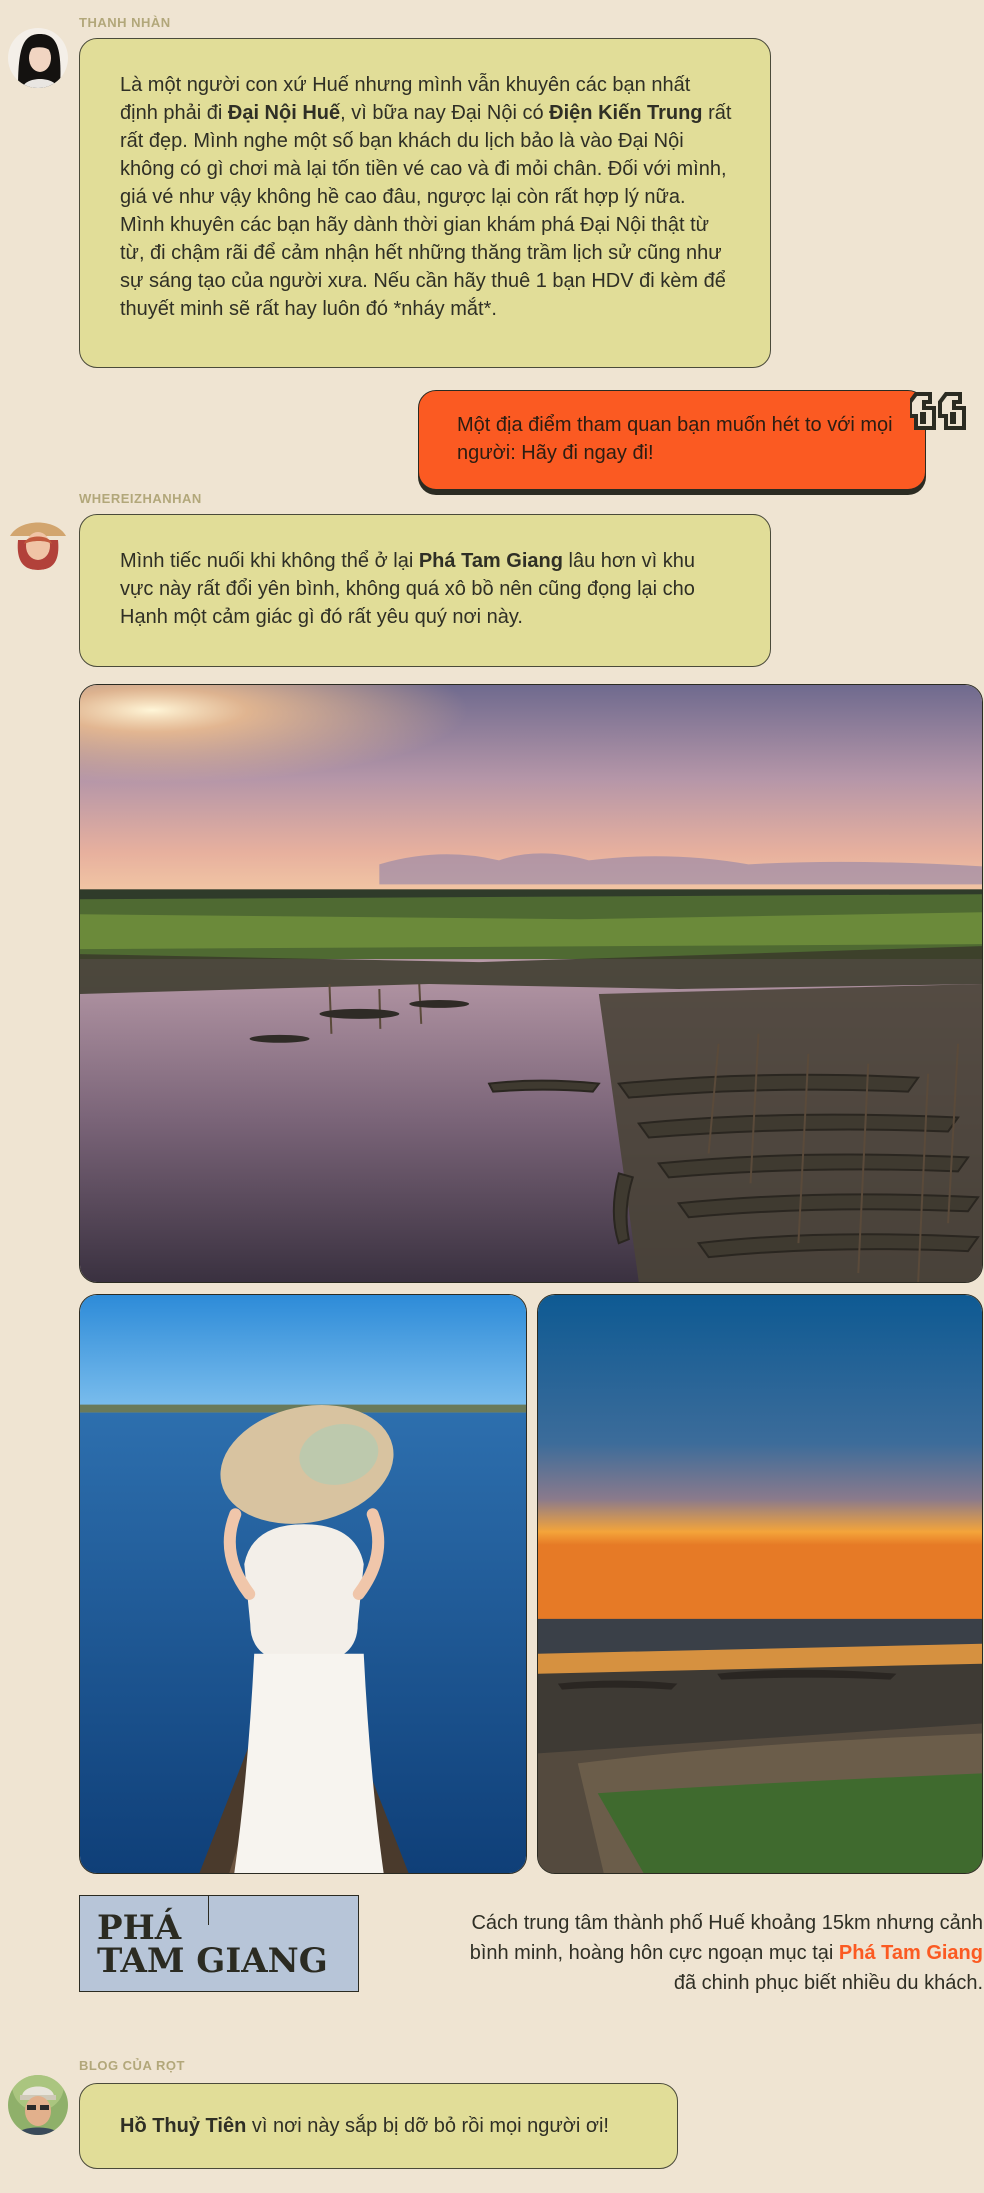  Describe the element at coordinates (212, 1961) in the screenshot. I see `section-title-line2: TAM GIANG` at that location.